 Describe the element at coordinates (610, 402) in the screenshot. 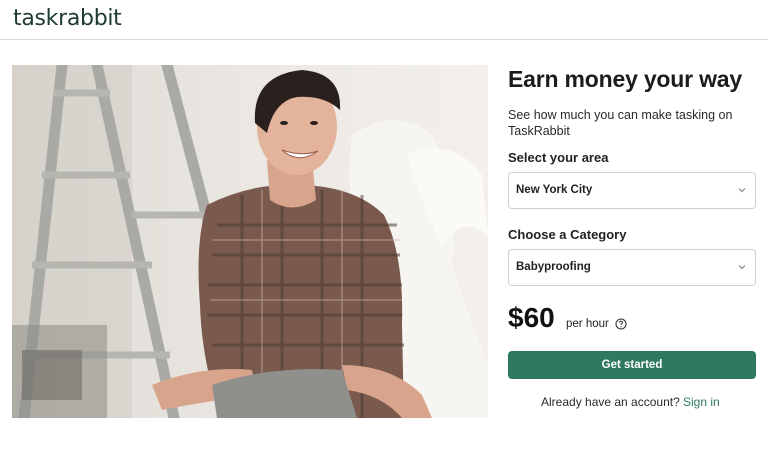

I see `account-prompt: Already have an account?` at that location.